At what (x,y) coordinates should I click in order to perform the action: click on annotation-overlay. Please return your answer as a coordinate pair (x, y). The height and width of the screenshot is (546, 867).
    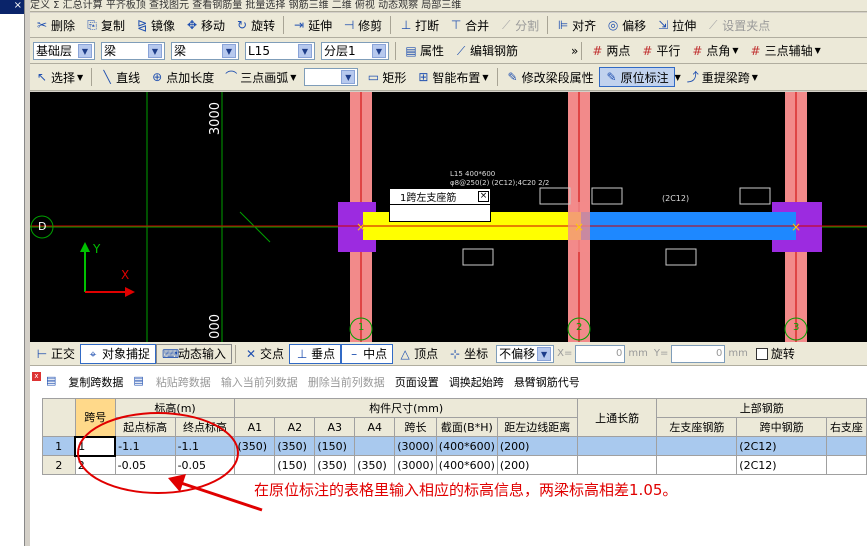
    Looking at the image, I should click on (170, 462).